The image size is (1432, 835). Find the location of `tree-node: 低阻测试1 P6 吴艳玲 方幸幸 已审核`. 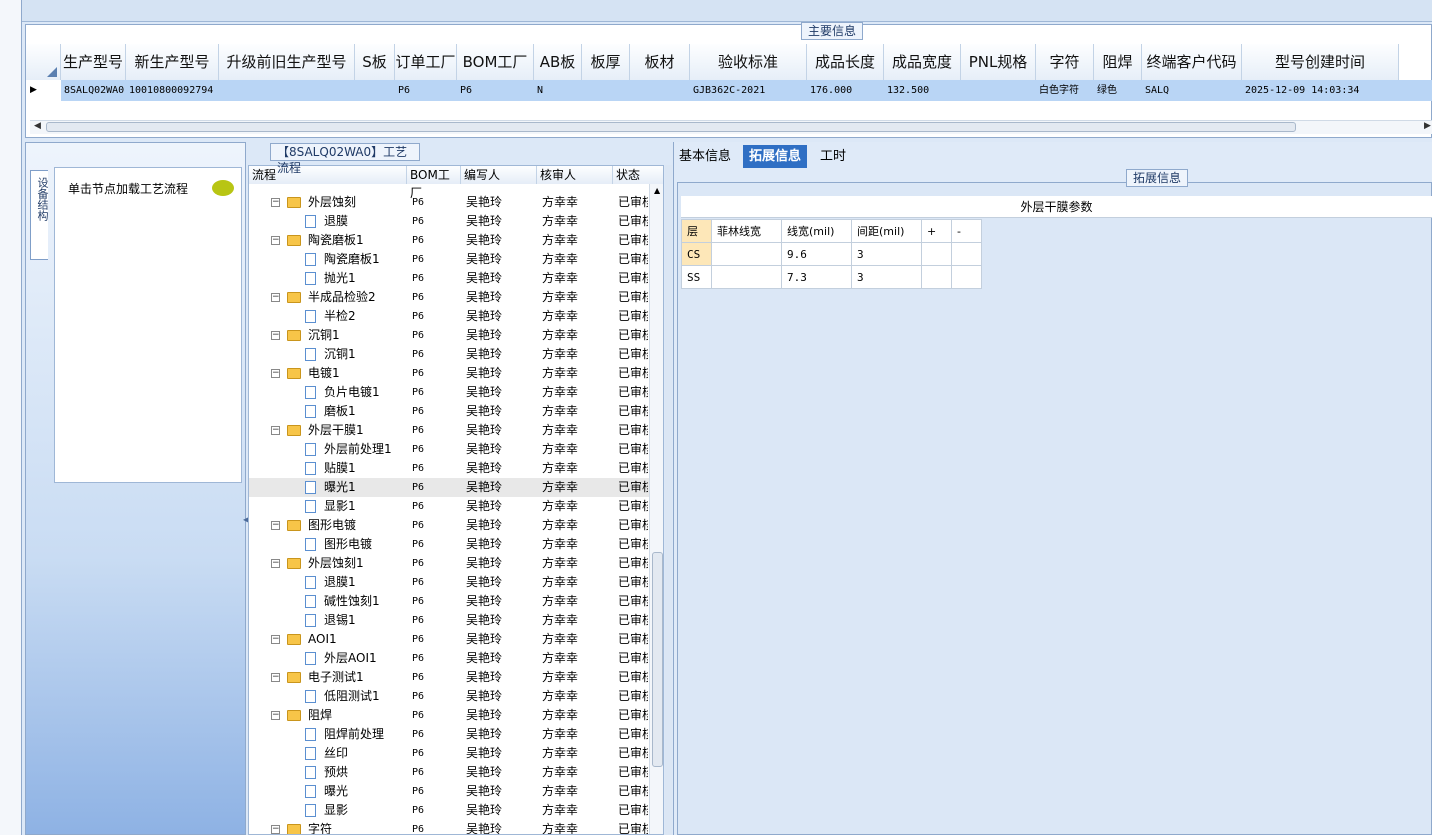

tree-node: 低阻测试1 P6 吴艳玲 方幸幸 已审核 is located at coordinates (449, 696).